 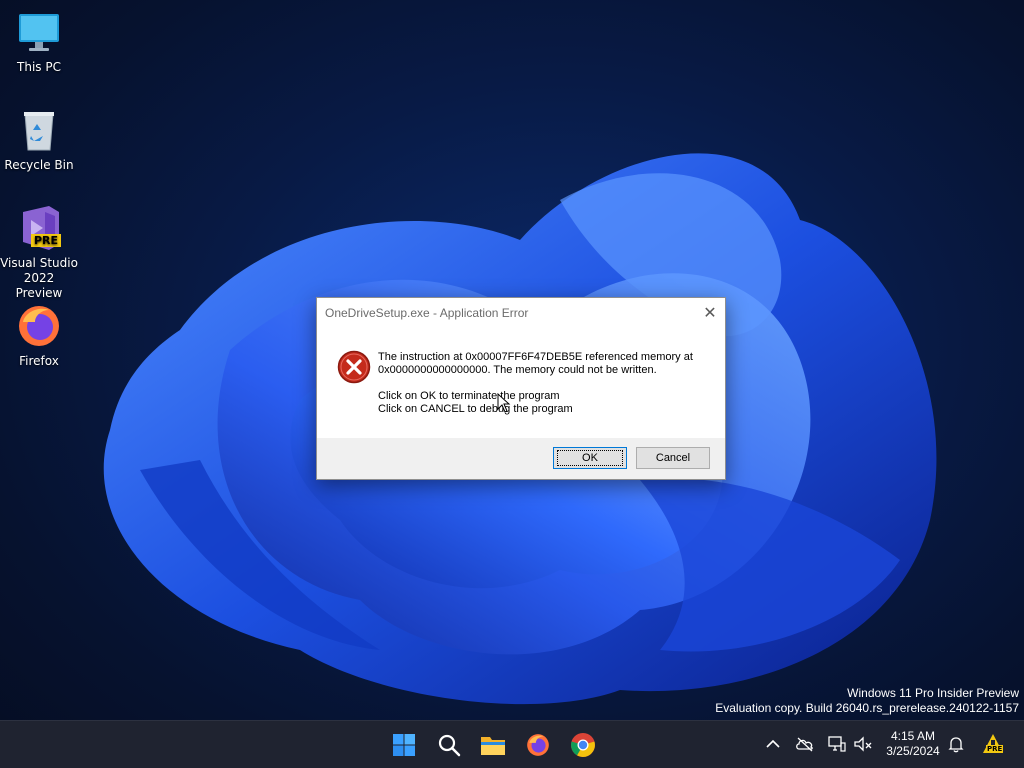 I want to click on dialog-title: OneDriveSetup.exe - Application Error, so click(x=427, y=312).